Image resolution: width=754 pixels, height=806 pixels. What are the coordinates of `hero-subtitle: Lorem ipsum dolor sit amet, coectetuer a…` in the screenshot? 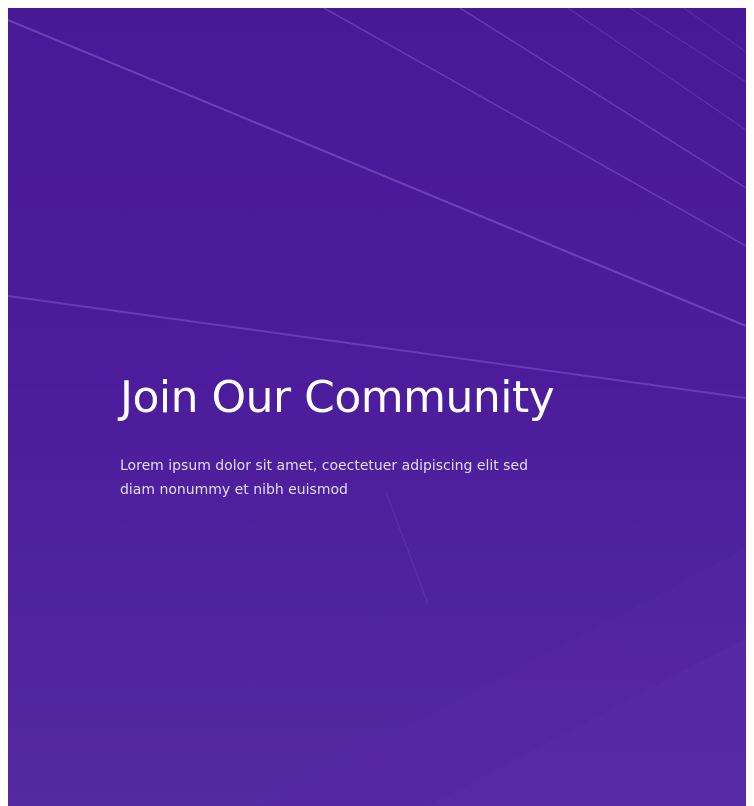 It's located at (324, 478).